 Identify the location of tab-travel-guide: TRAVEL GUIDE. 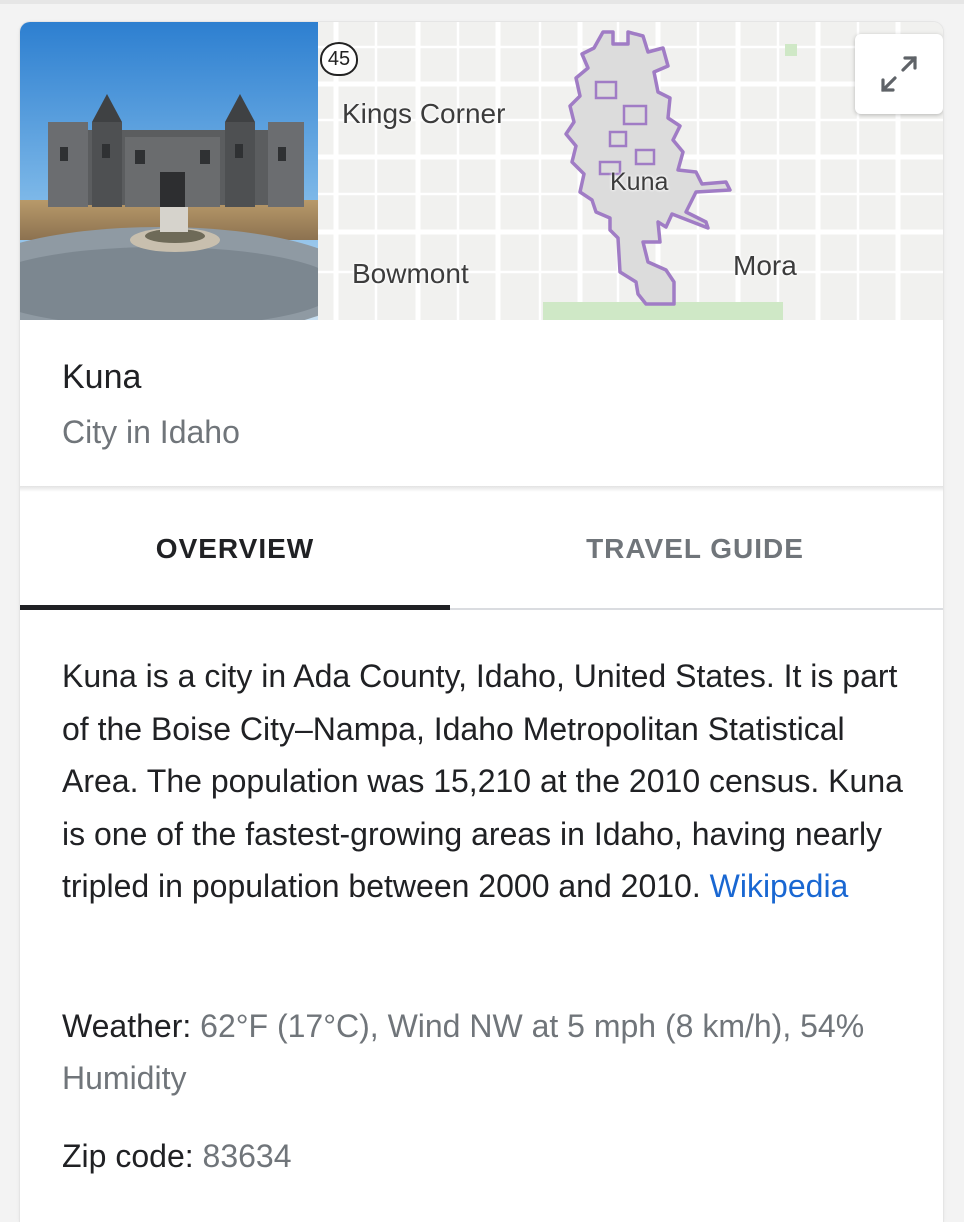
(695, 549).